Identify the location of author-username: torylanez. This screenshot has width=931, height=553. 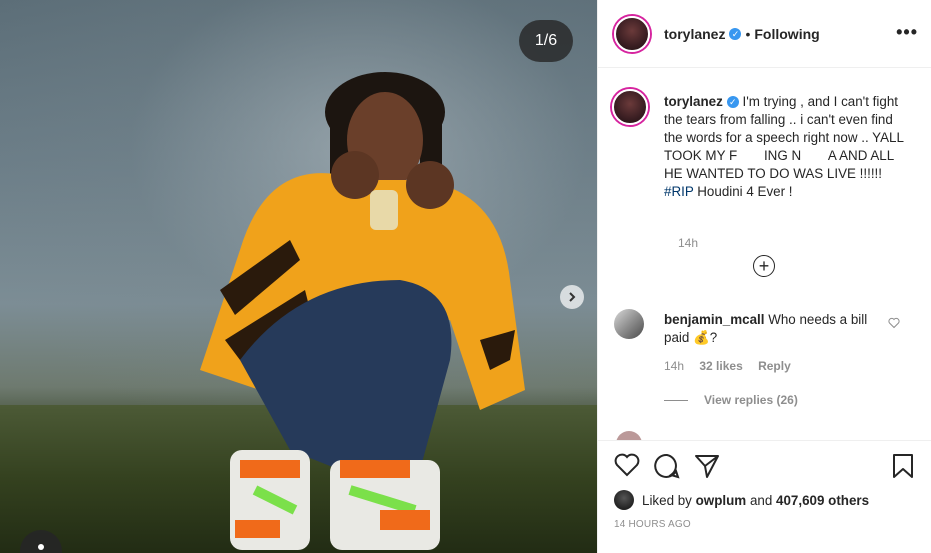
(694, 34).